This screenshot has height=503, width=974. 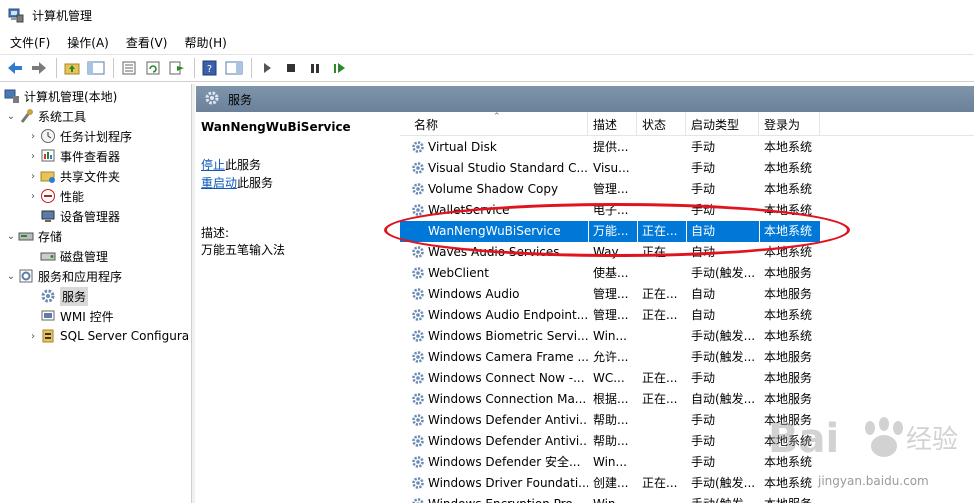 What do you see at coordinates (26, 116) in the screenshot?
I see `tools-icon` at bounding box center [26, 116].